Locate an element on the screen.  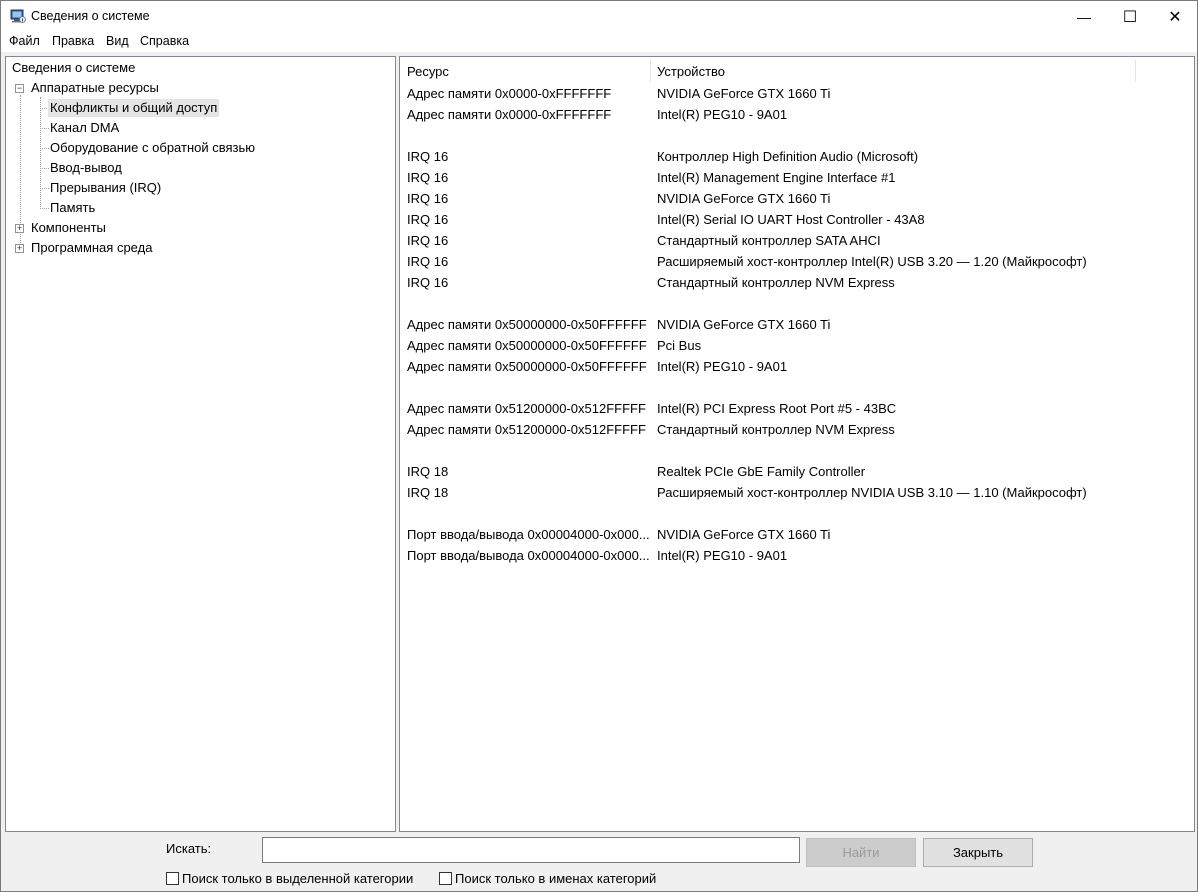
table-cell-device: Intel(R) PCI Express Root Port #5 - 43BC is located at coordinates (922, 409).